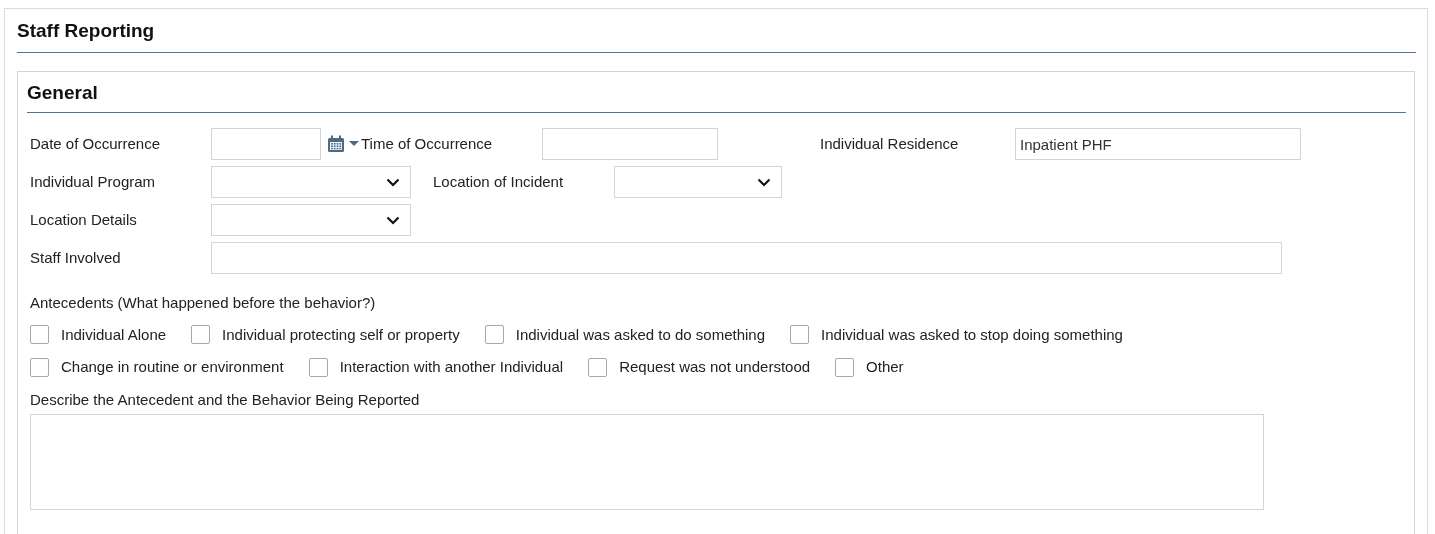 This screenshot has width=1435, height=534. What do you see at coordinates (83, 219) in the screenshot?
I see `field-label: Location Details` at bounding box center [83, 219].